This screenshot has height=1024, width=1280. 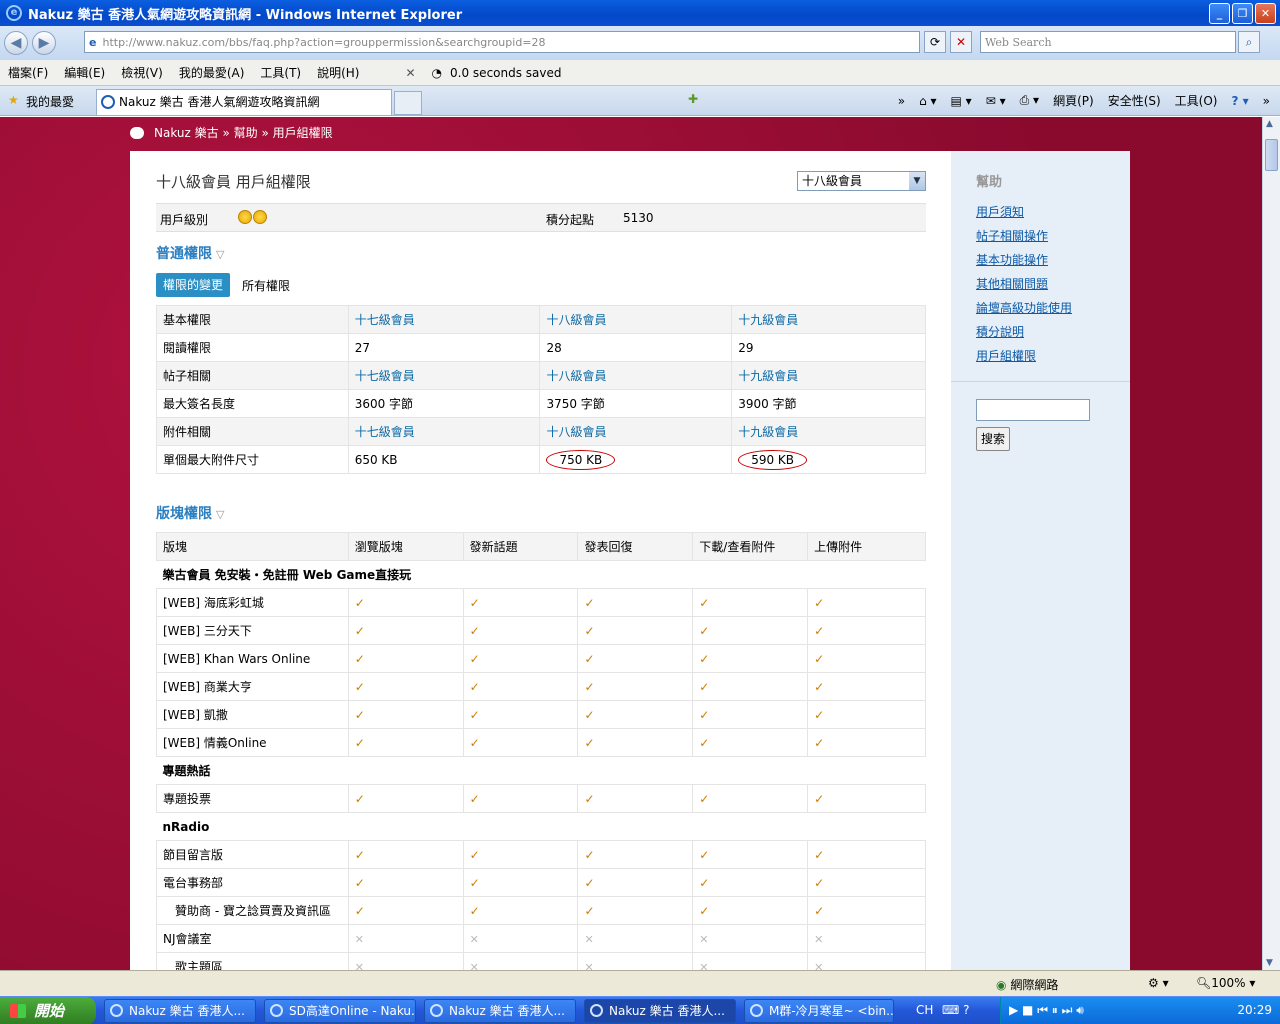 I want to click on chevron-down-icon: ▼, so click(x=917, y=181).